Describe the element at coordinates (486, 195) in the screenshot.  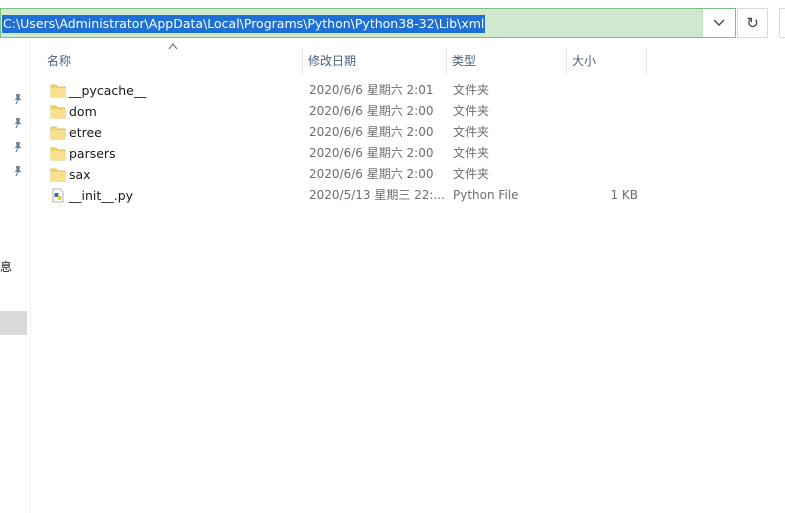
I see `file-type: Python File` at that location.